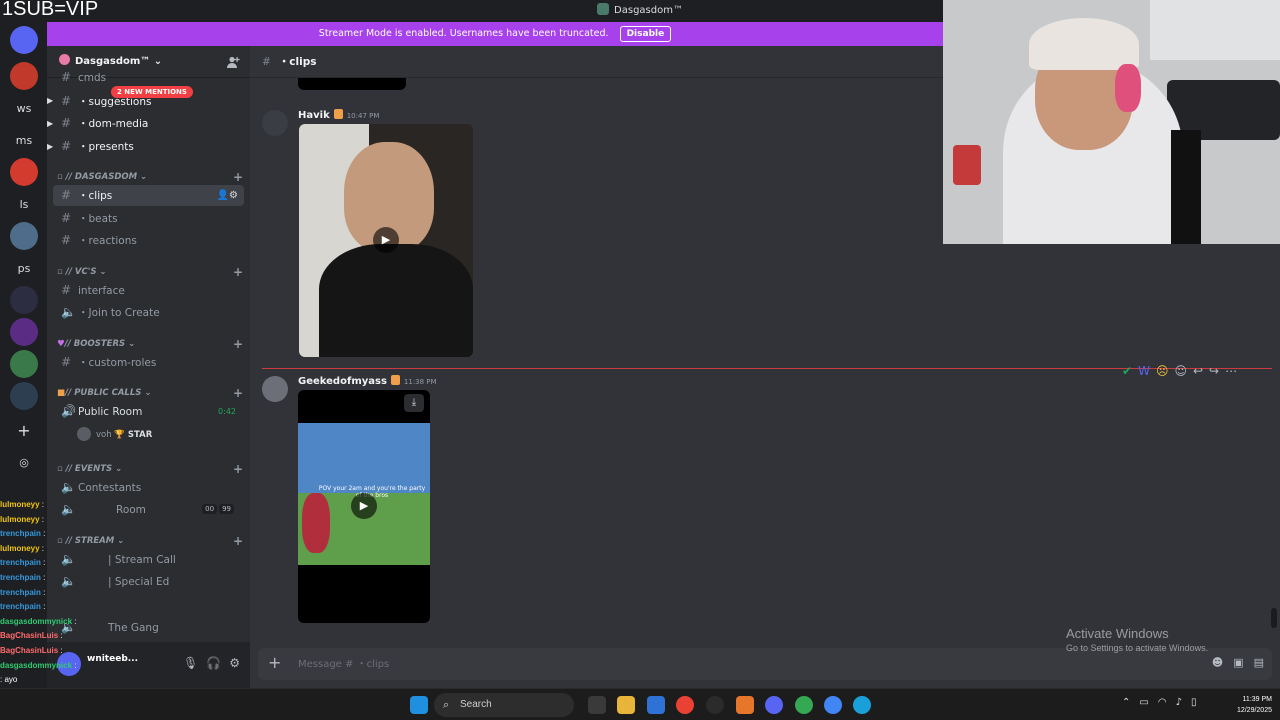 This screenshot has height=720, width=1280. What do you see at coordinates (1143, 702) in the screenshot?
I see `network-icon: ▭` at bounding box center [1143, 702].